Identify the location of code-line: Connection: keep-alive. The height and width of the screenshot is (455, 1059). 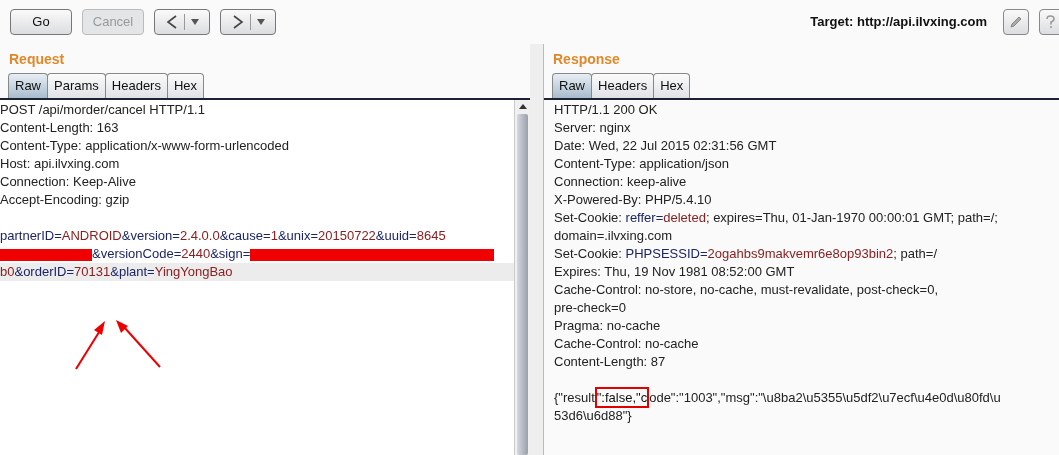
(621, 182).